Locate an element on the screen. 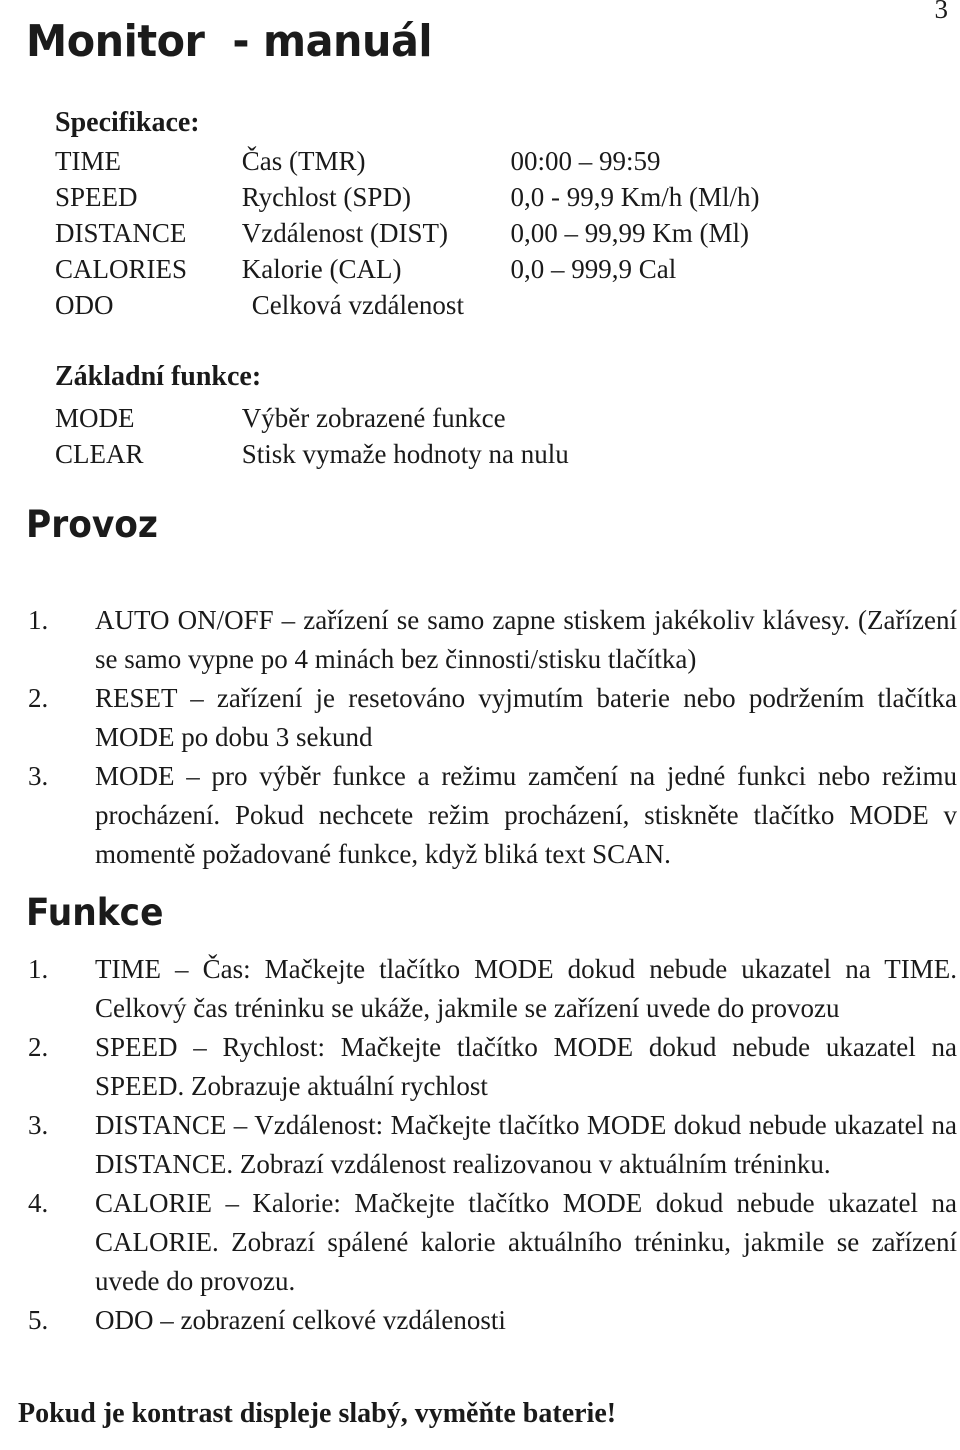 Image resolution: width=960 pixels, height=1450 pixels. spec-name: Vzdálenost (DIST) is located at coordinates (344, 233).